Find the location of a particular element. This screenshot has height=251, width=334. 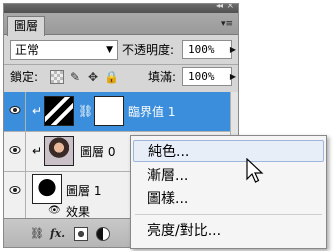

blend-mode-value: 正常 is located at coordinates (27, 50).